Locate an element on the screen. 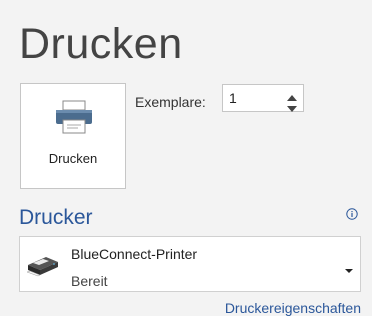 The width and height of the screenshot is (372, 316). chevron-up-icon is located at coordinates (292, 95).